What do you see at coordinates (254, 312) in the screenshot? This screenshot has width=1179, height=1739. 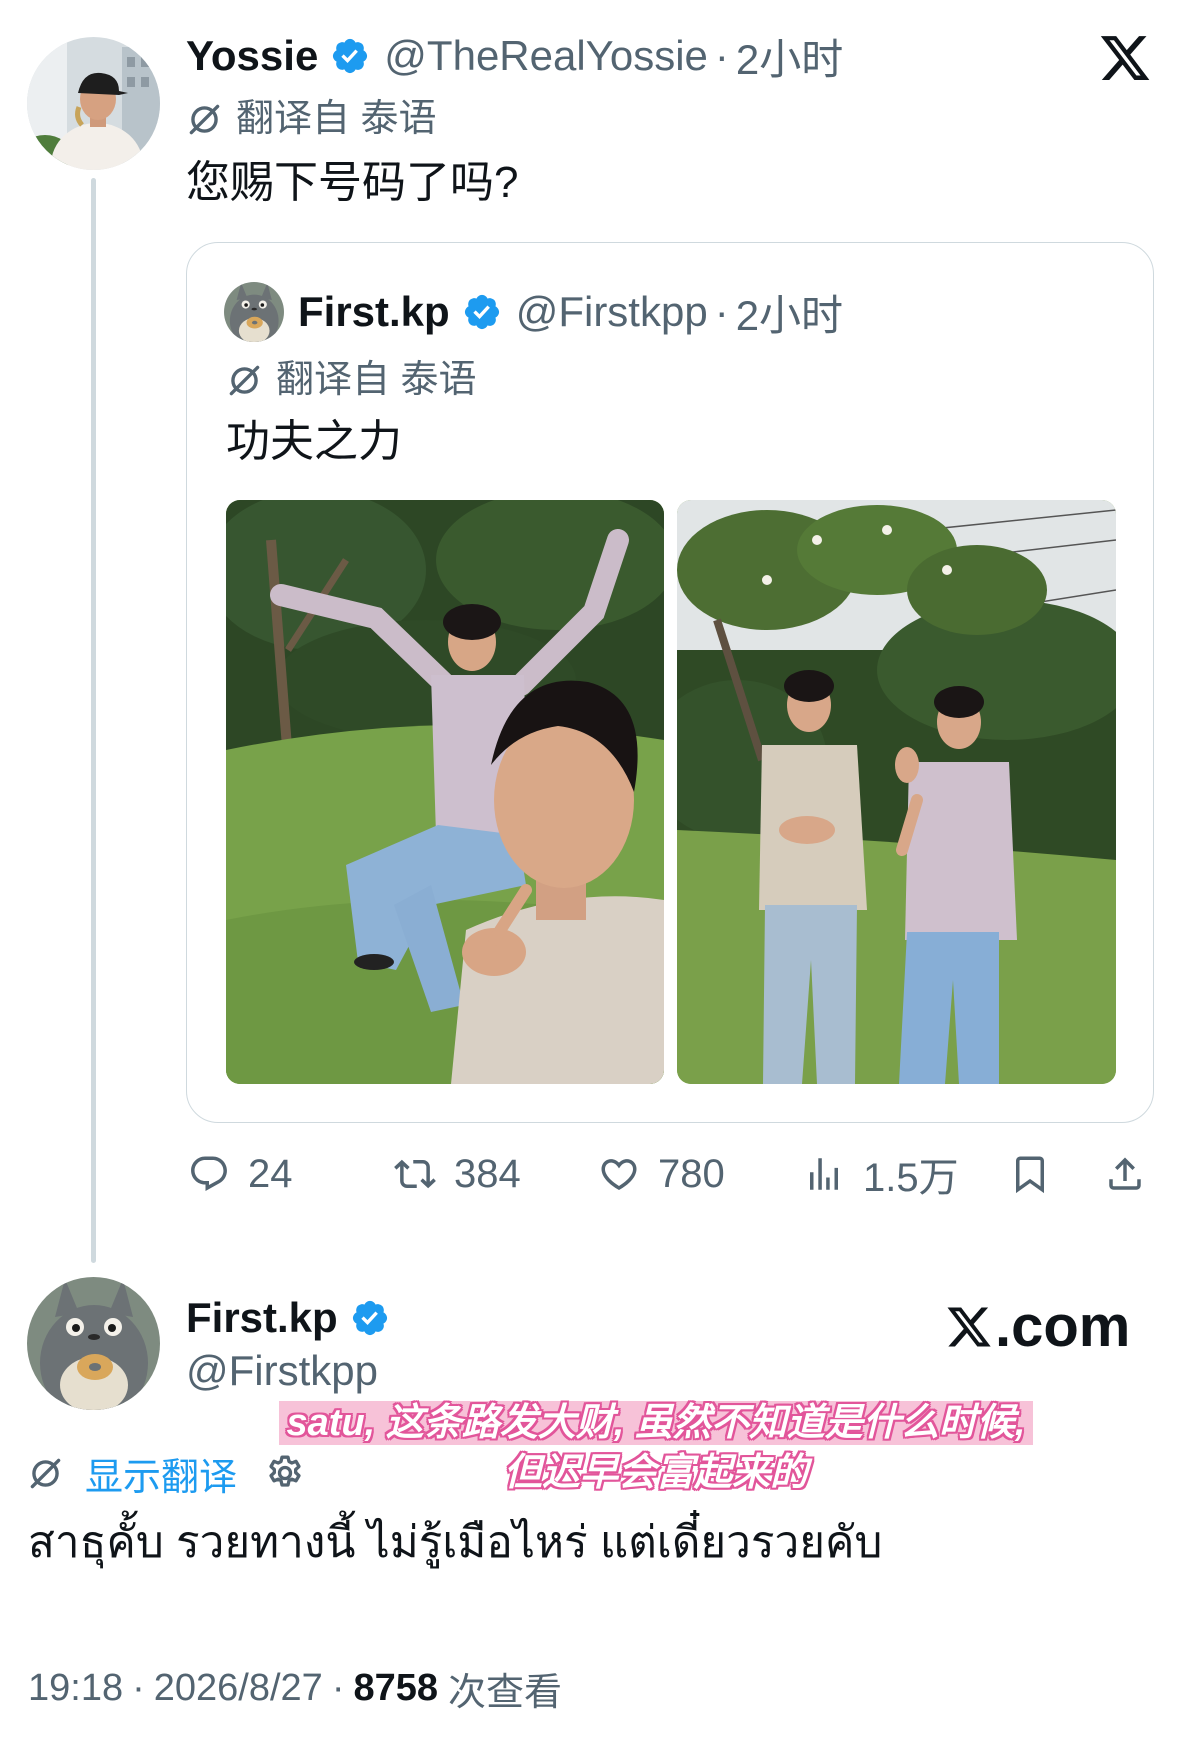 I see `quoted-avatar` at bounding box center [254, 312].